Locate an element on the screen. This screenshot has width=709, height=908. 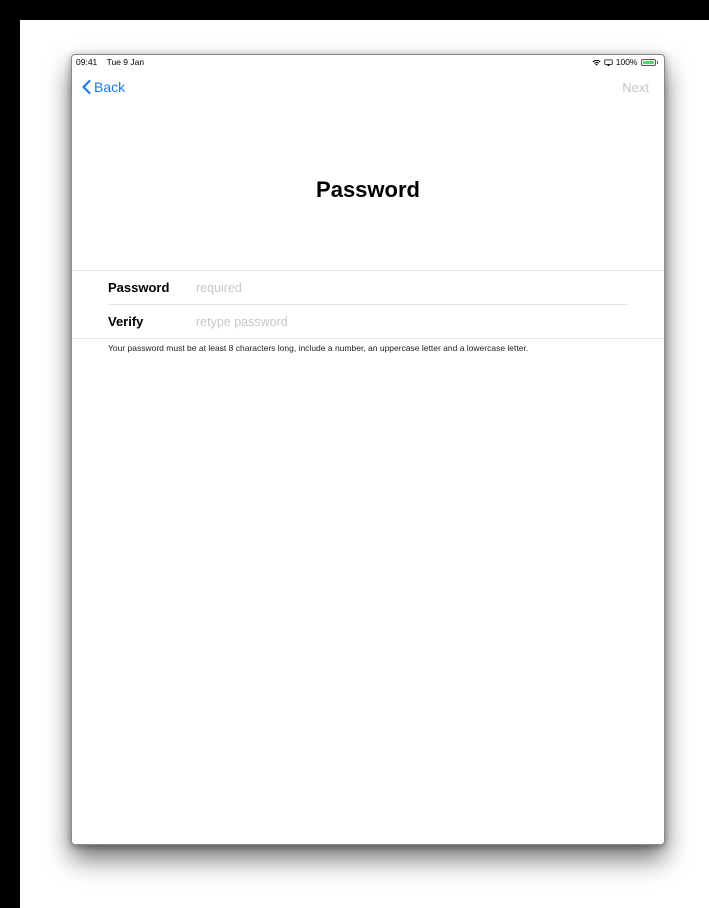
status-left: 09:41 Tue 9 Jan is located at coordinates (110, 62).